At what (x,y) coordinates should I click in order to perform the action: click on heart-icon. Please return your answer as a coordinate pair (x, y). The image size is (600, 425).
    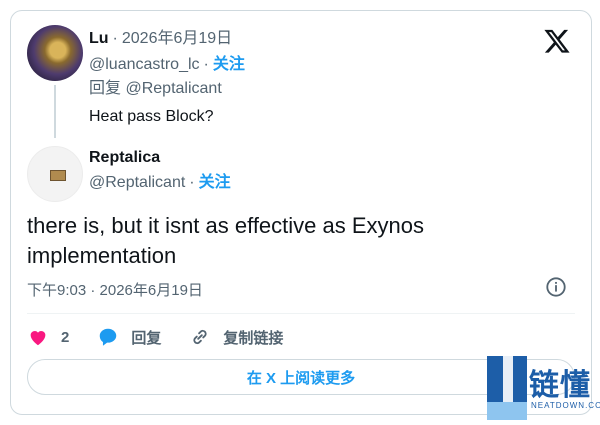
    Looking at the image, I should click on (38, 338).